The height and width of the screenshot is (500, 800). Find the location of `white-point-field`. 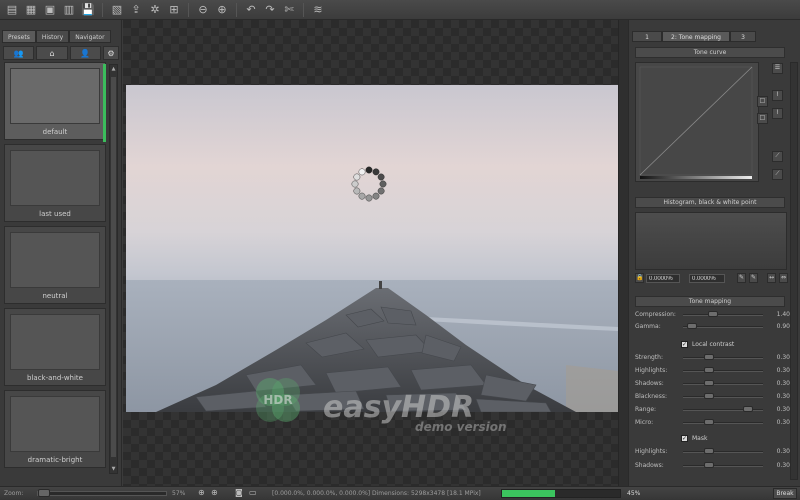

white-point-field is located at coordinates (707, 278).